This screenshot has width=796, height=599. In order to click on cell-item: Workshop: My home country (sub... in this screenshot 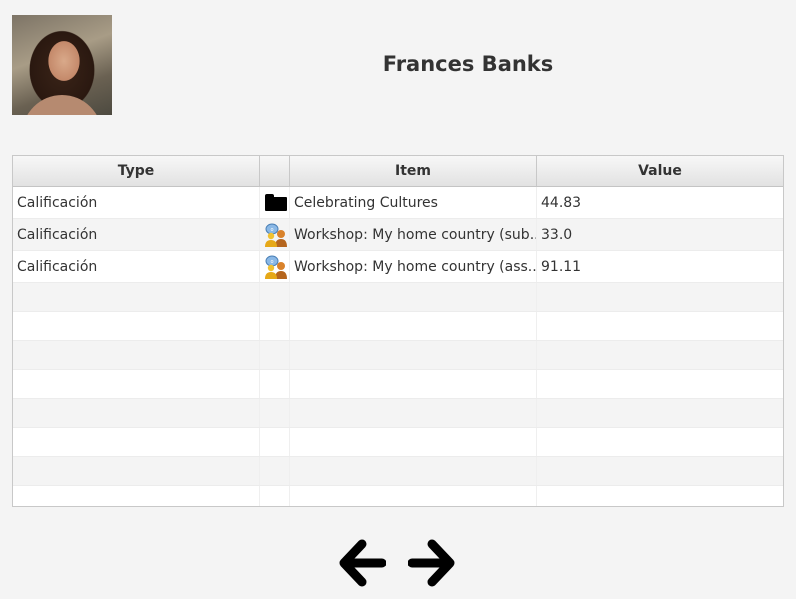, I will do `click(413, 234)`.